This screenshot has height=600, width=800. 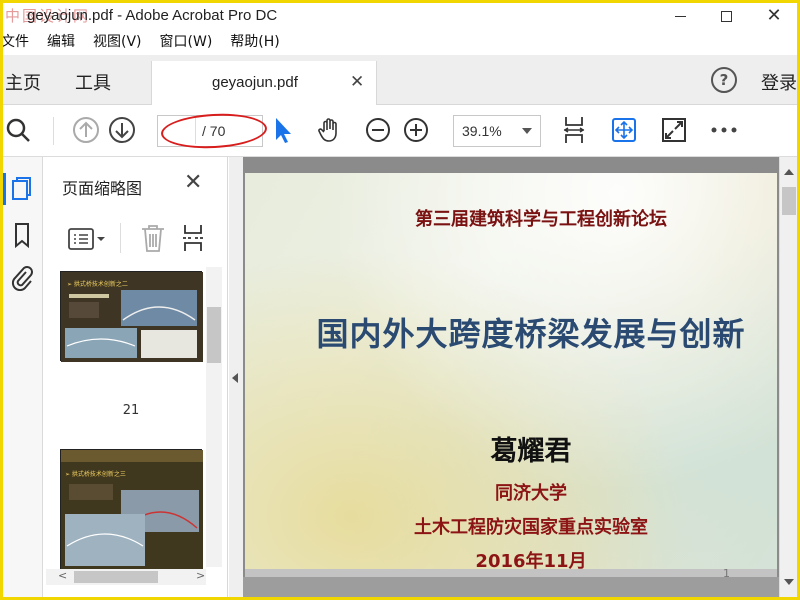 I want to click on help-icon: ?, so click(x=724, y=80).